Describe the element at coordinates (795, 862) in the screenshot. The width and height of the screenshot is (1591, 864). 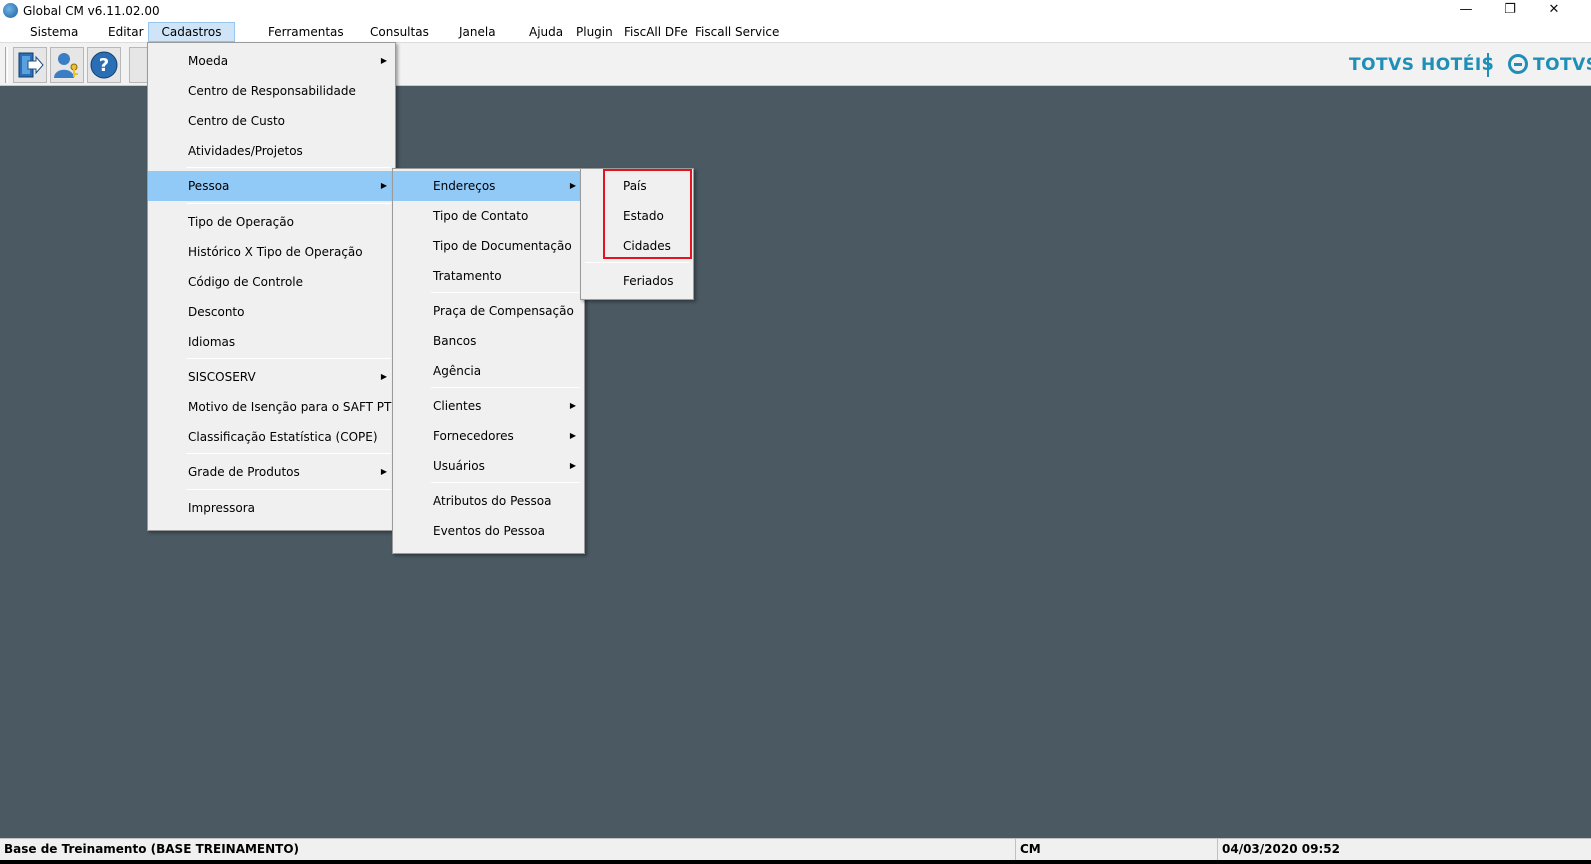
I see `bottom-border` at that location.